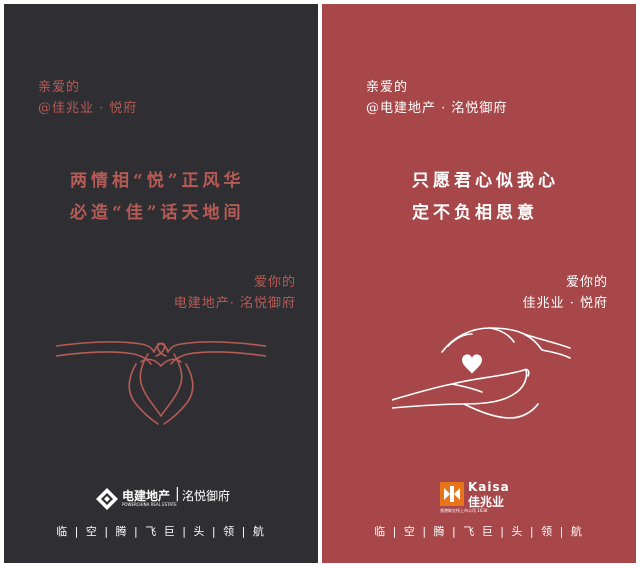  I want to click on kaisa-logo: Kaisa 佳兆业 香港联交所上市公司 1638, so click(490, 497).